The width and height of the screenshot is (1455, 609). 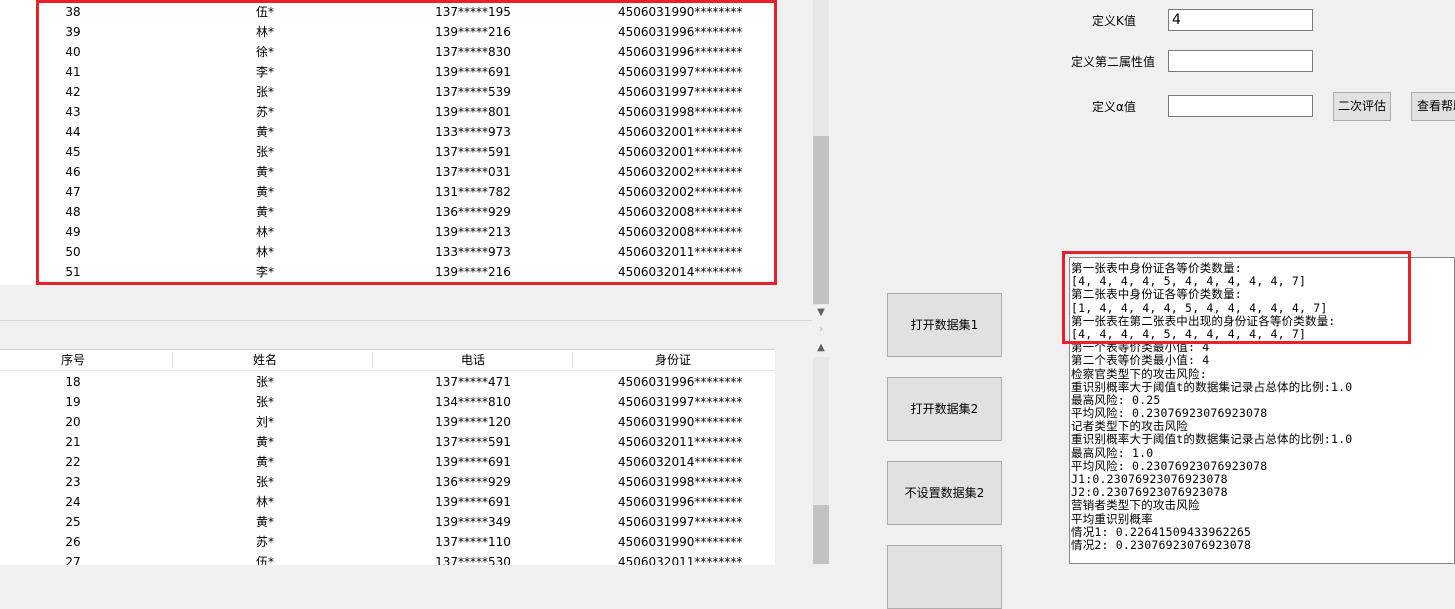 I want to click on table-row: 40 徐* 137*****830 4506031996********, so click(x=387, y=52).